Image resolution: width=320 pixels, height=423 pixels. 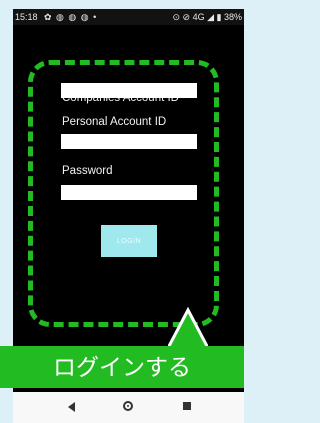 I want to click on status-bar: 15:18 ✿ ◍ ◍ ◍ • ⊙ ⊘ 4G ◢ ▮ 38%, so click(x=128, y=17).